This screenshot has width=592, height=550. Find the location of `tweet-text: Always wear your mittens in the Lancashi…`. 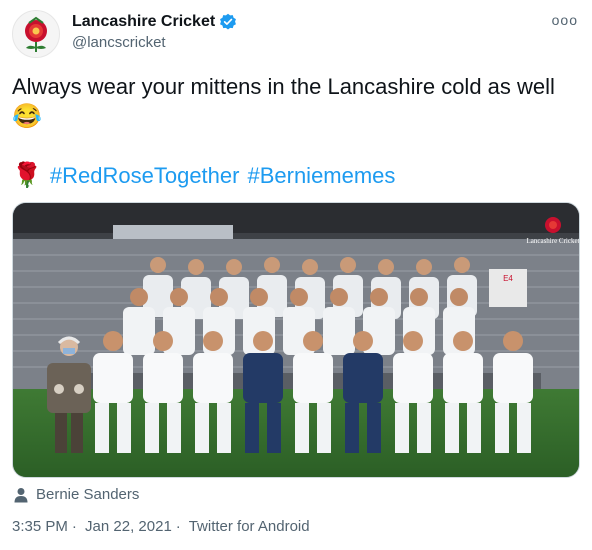

tweet-text: Always wear your mittens in the Lancashi… is located at coordinates (296, 102).